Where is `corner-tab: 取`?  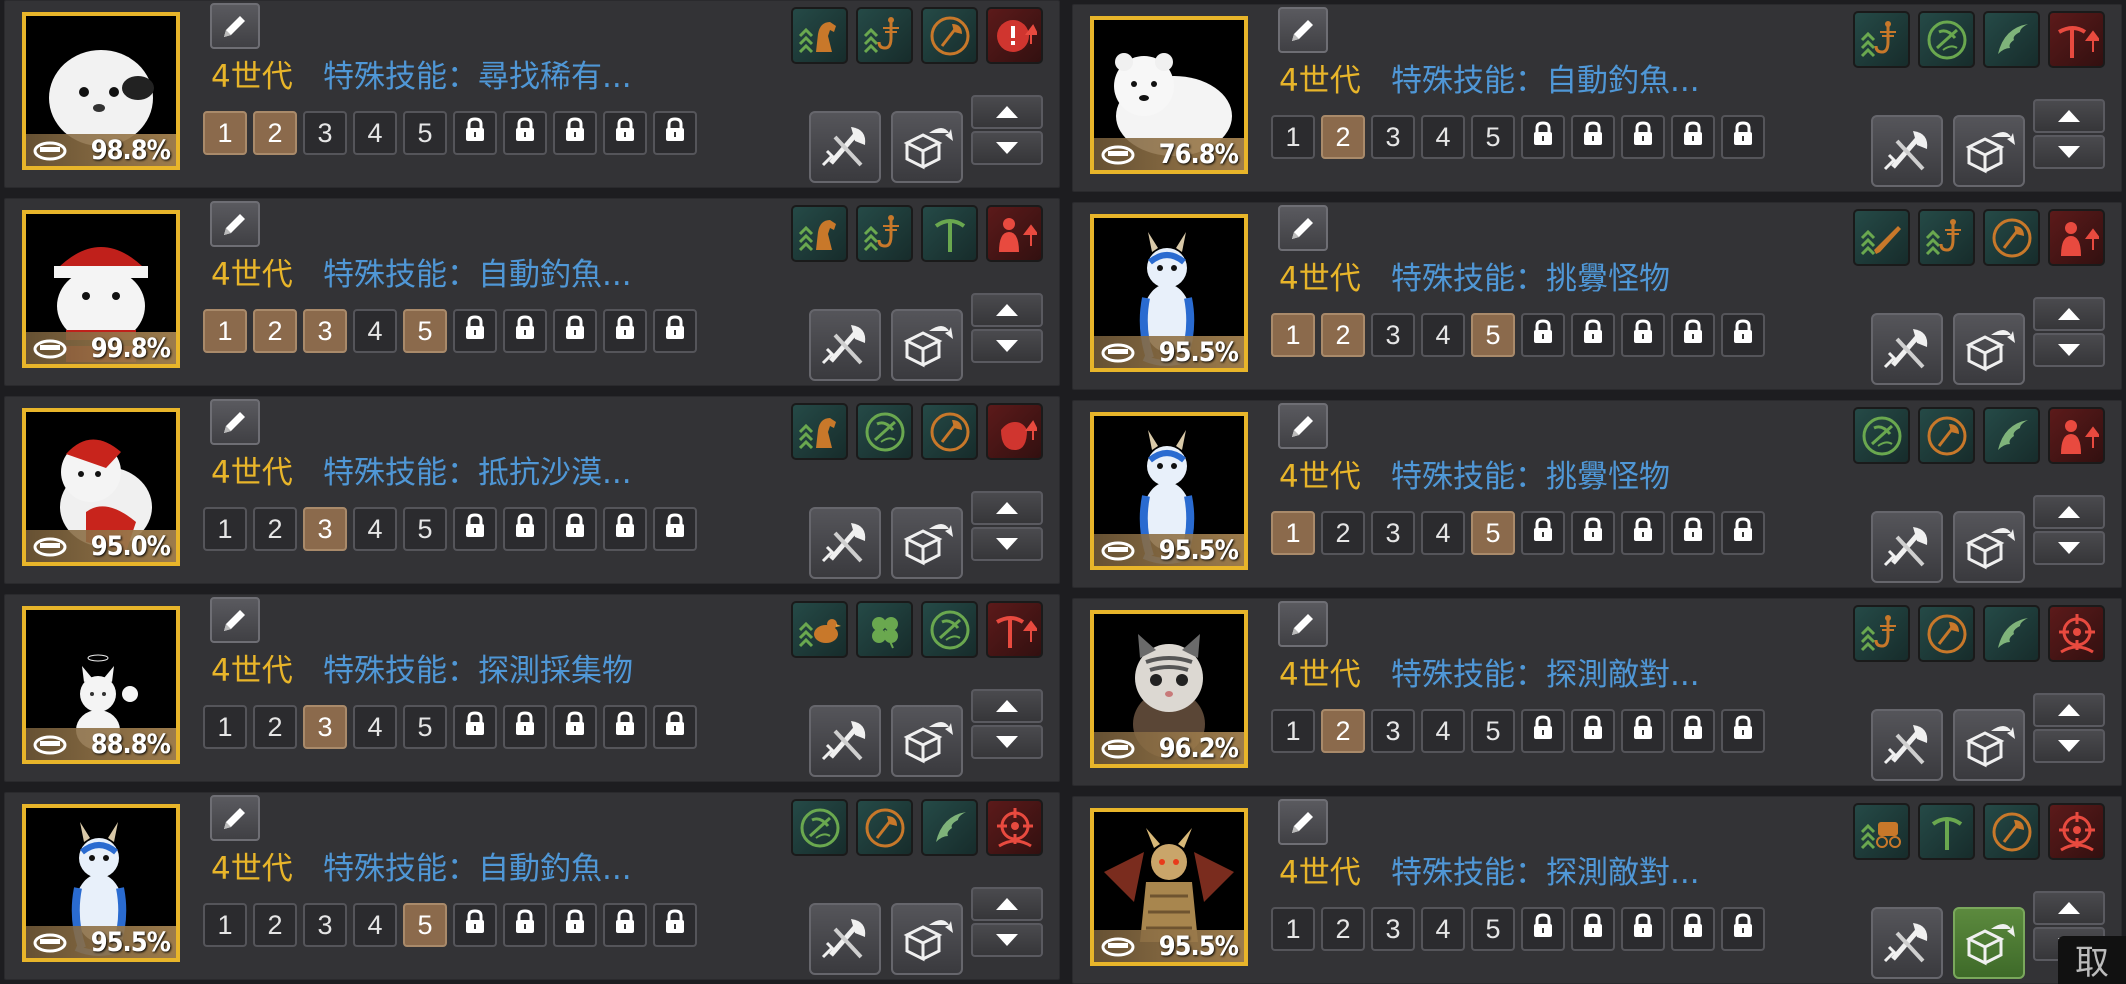 corner-tab: 取 is located at coordinates (2092, 960).